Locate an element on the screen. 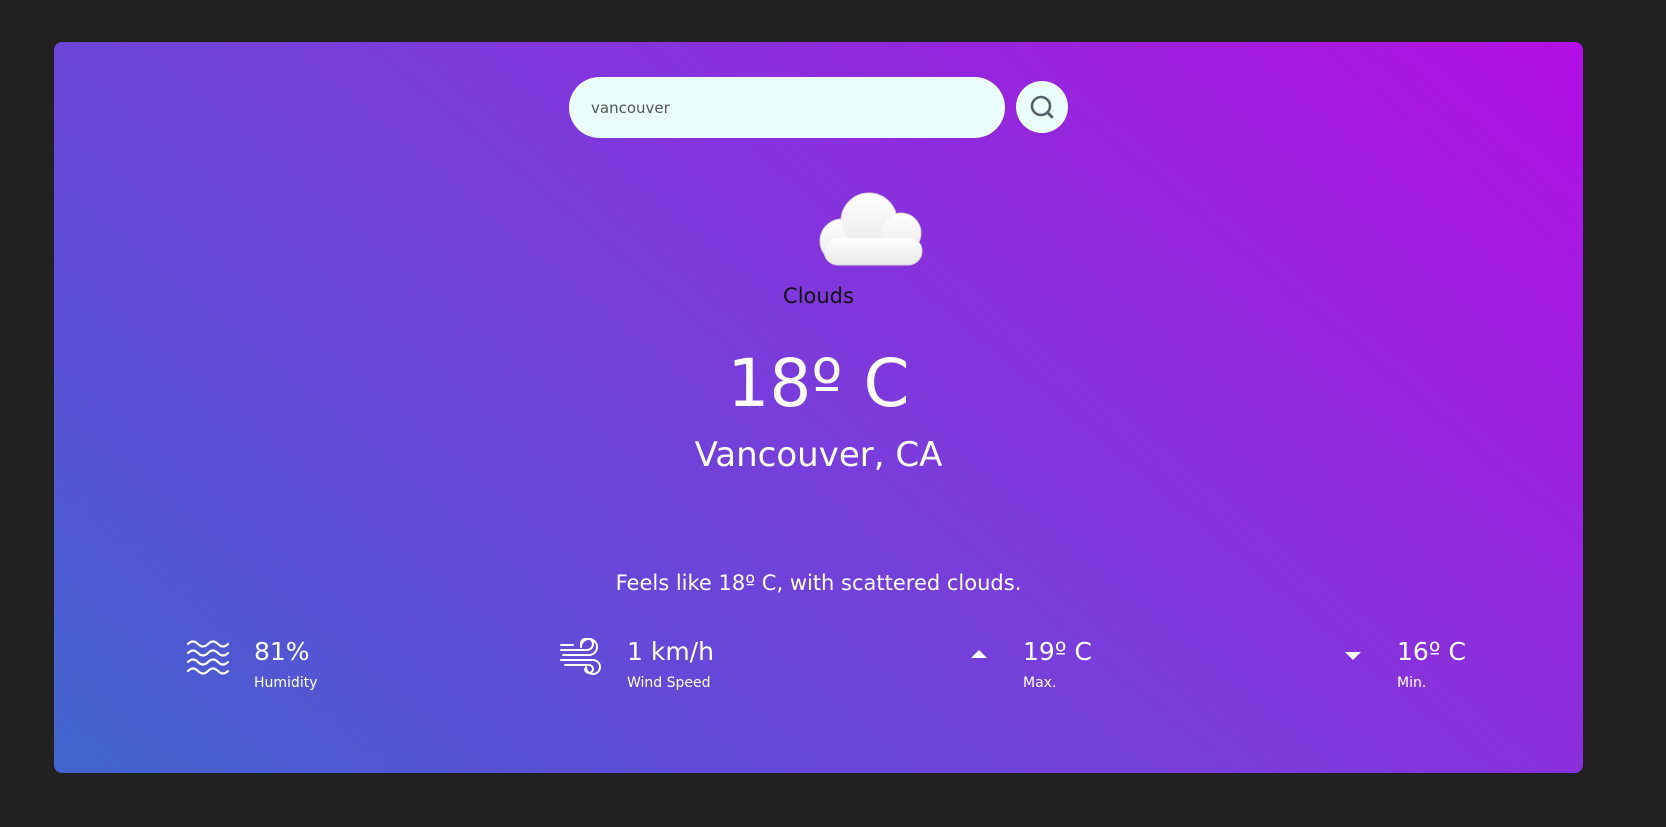 The image size is (1666, 827). caret-down-icon is located at coordinates (1353, 656).